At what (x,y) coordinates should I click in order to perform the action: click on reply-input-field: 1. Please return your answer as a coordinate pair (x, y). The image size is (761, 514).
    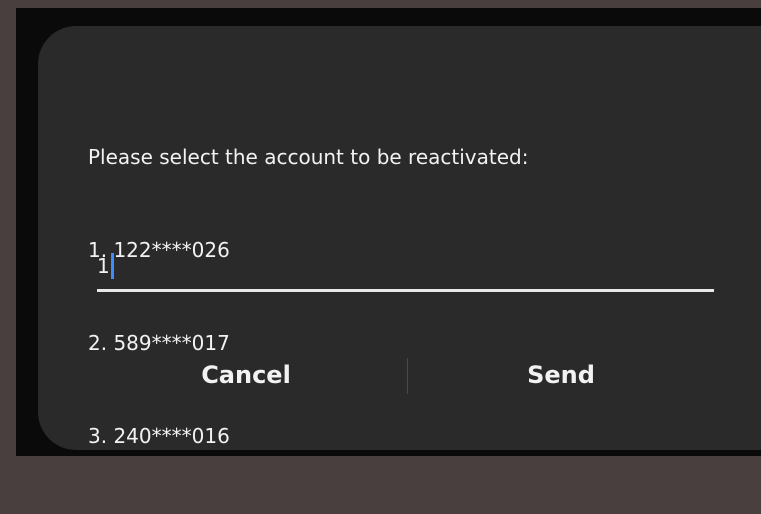
    Looking at the image, I should click on (105, 266).